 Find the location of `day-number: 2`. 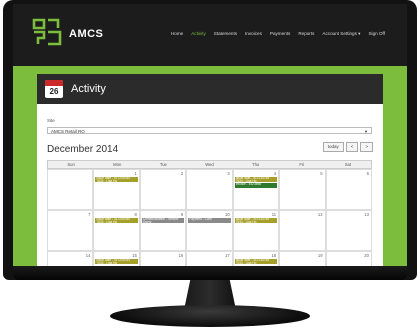

day-number: 2 is located at coordinates (182, 173).